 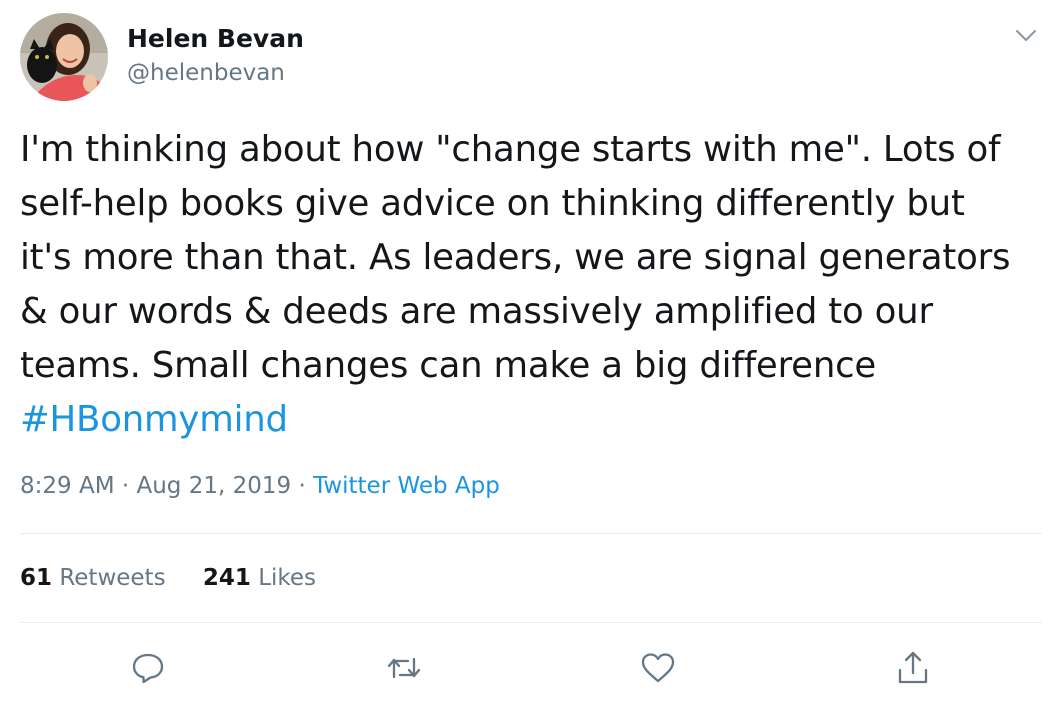 What do you see at coordinates (287, 578) in the screenshot?
I see `likes-label: Likes` at bounding box center [287, 578].